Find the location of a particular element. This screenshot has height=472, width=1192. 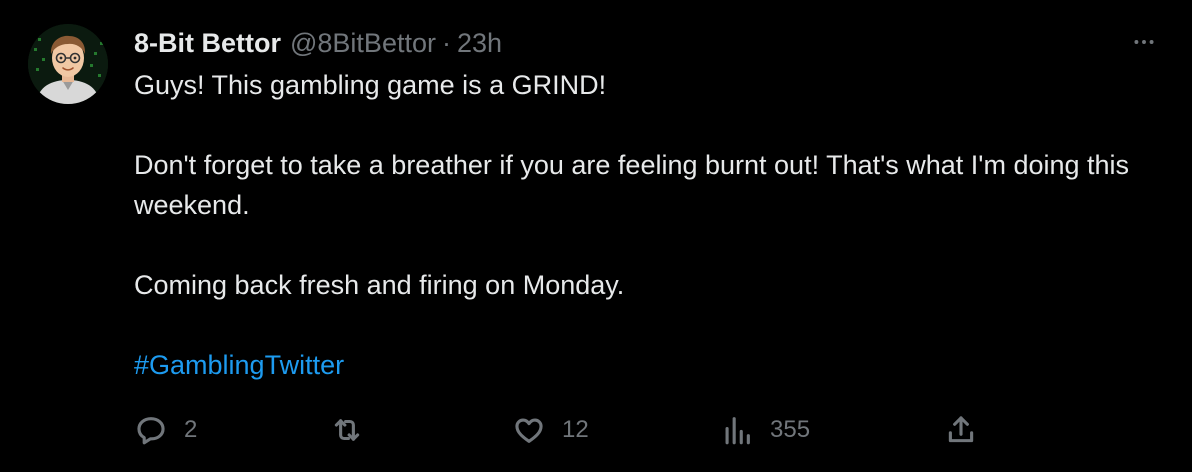

bar-chart-icon is located at coordinates (737, 431).